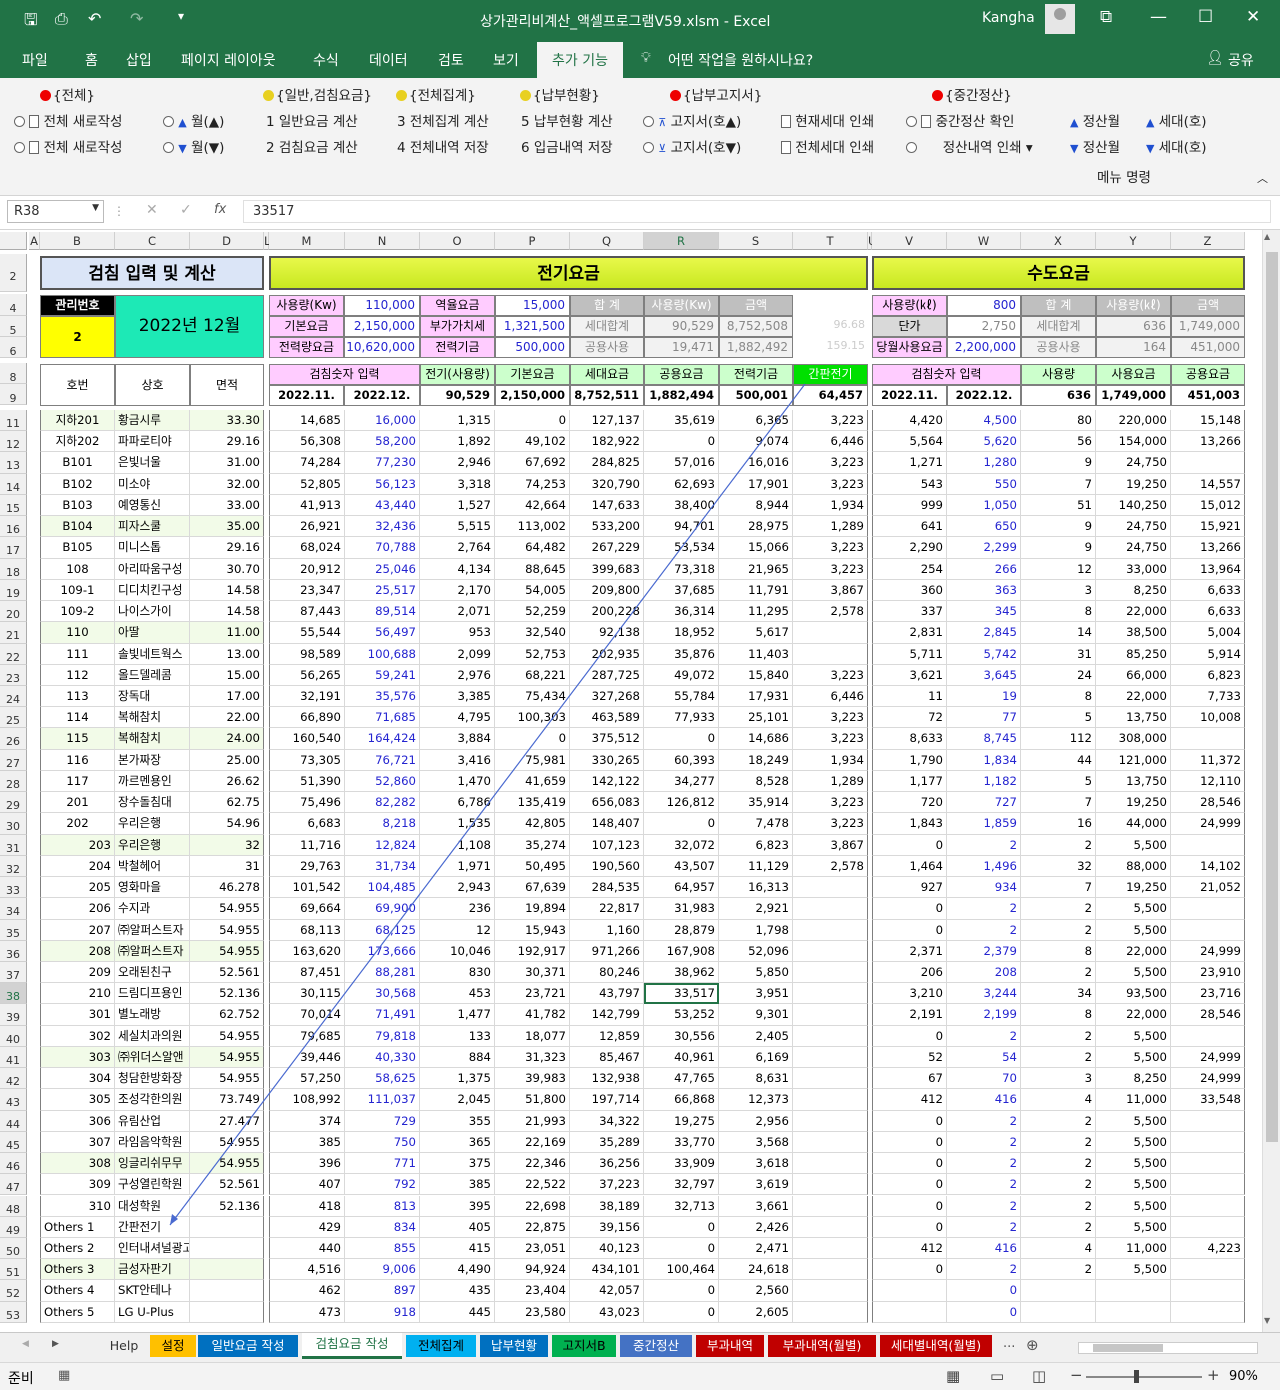 The width and height of the screenshot is (1280, 1390). What do you see at coordinates (909, 1312) in the screenshot?
I see `cell-V53` at bounding box center [909, 1312].